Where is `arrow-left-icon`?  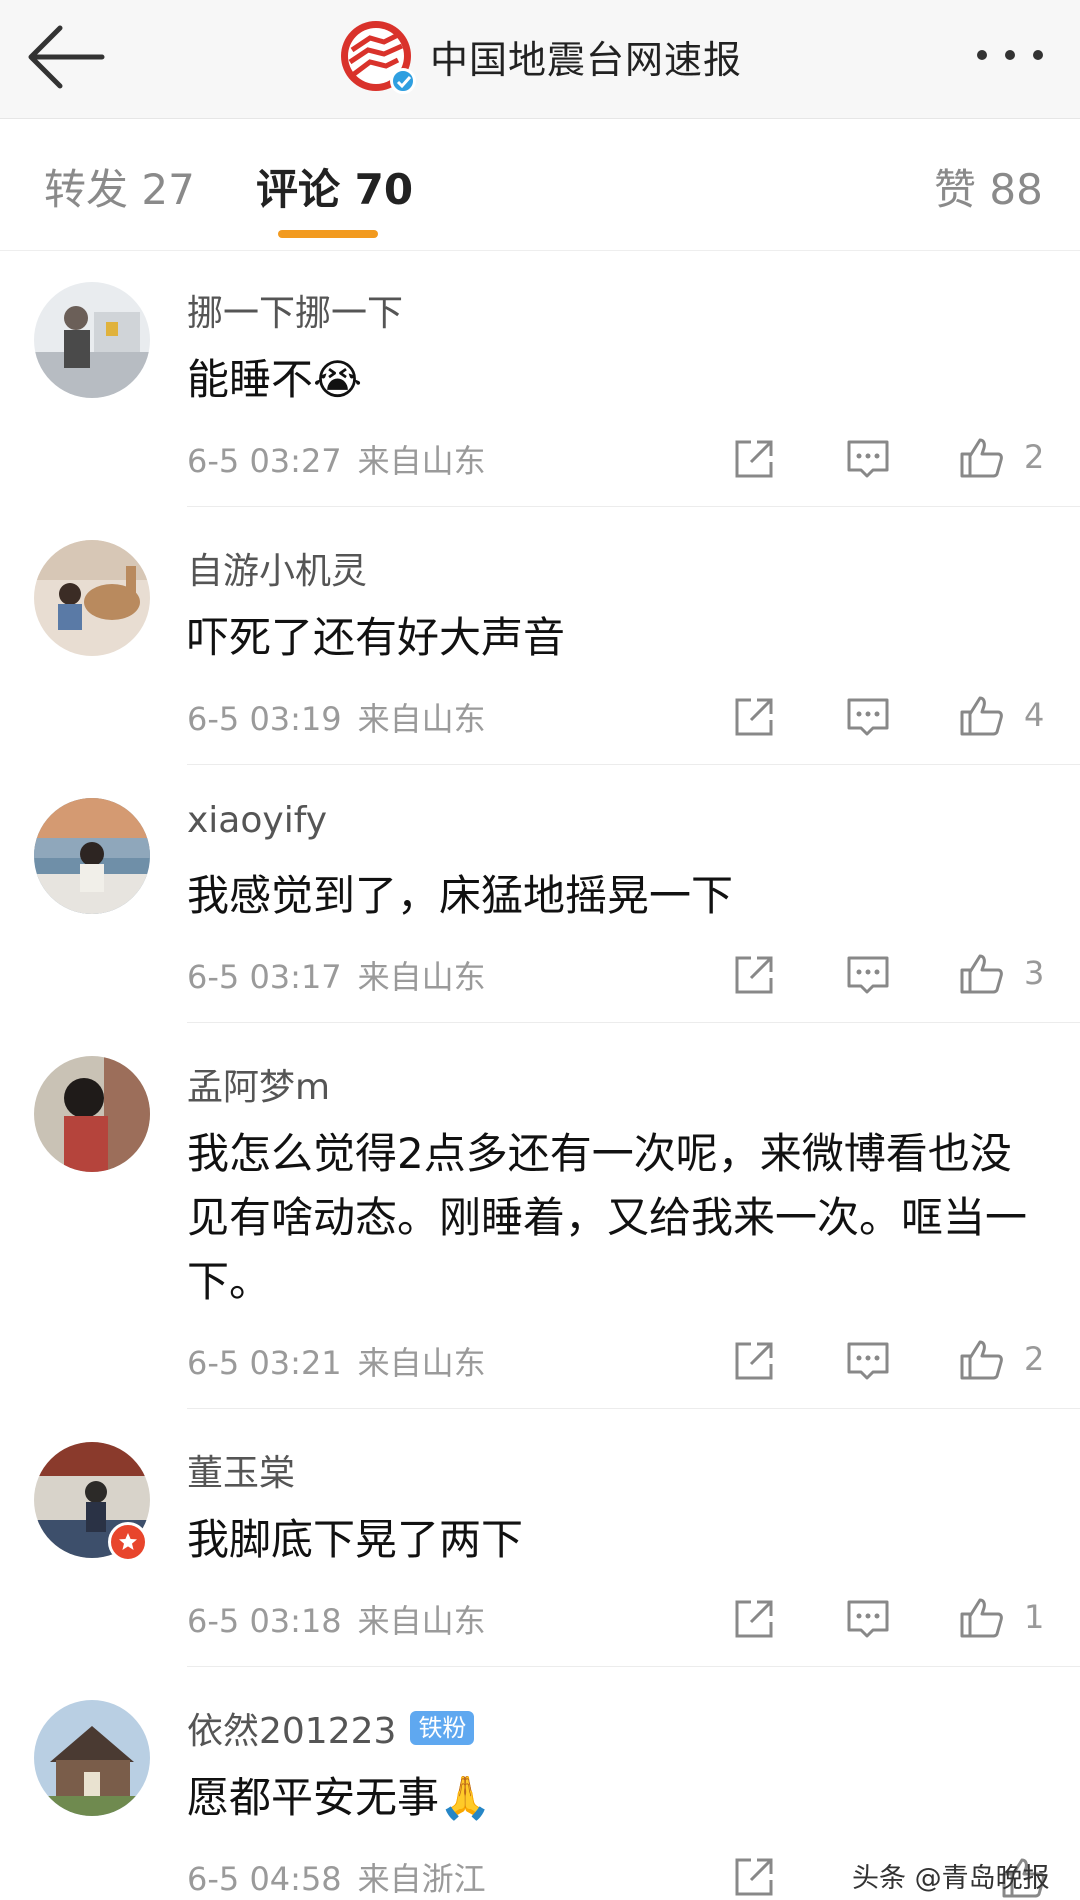
arrow-left-icon is located at coordinates (66, 57).